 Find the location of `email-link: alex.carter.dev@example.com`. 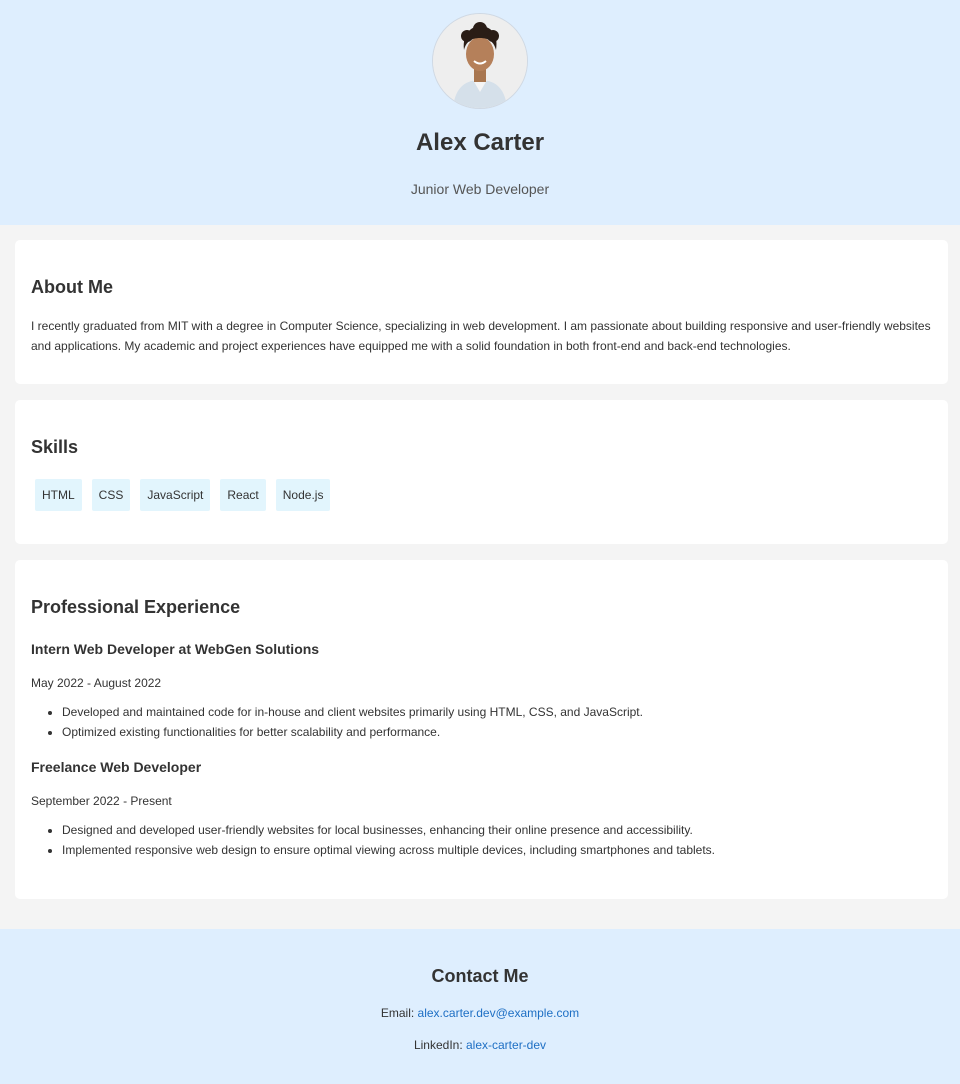

email-link: alex.carter.dev@example.com is located at coordinates (499, 1013).